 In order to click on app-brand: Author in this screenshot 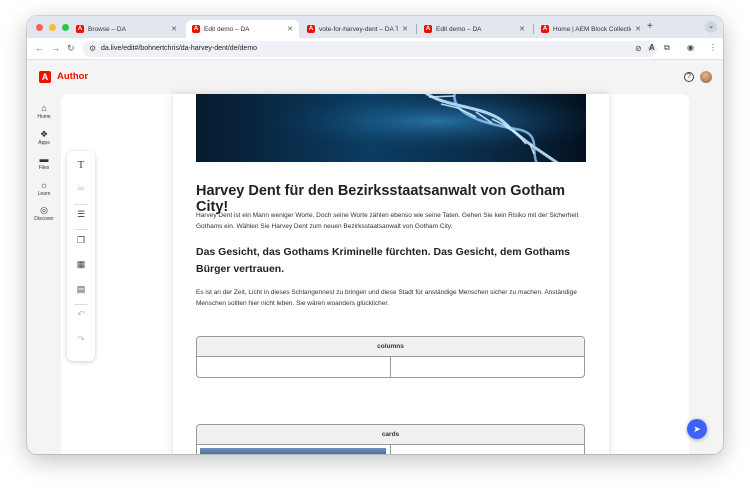, I will do `click(72, 76)`.